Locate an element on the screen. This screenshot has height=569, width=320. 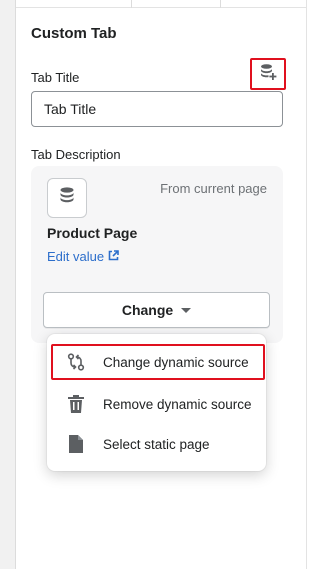
source-origin-text: From current page is located at coordinates (213, 188).